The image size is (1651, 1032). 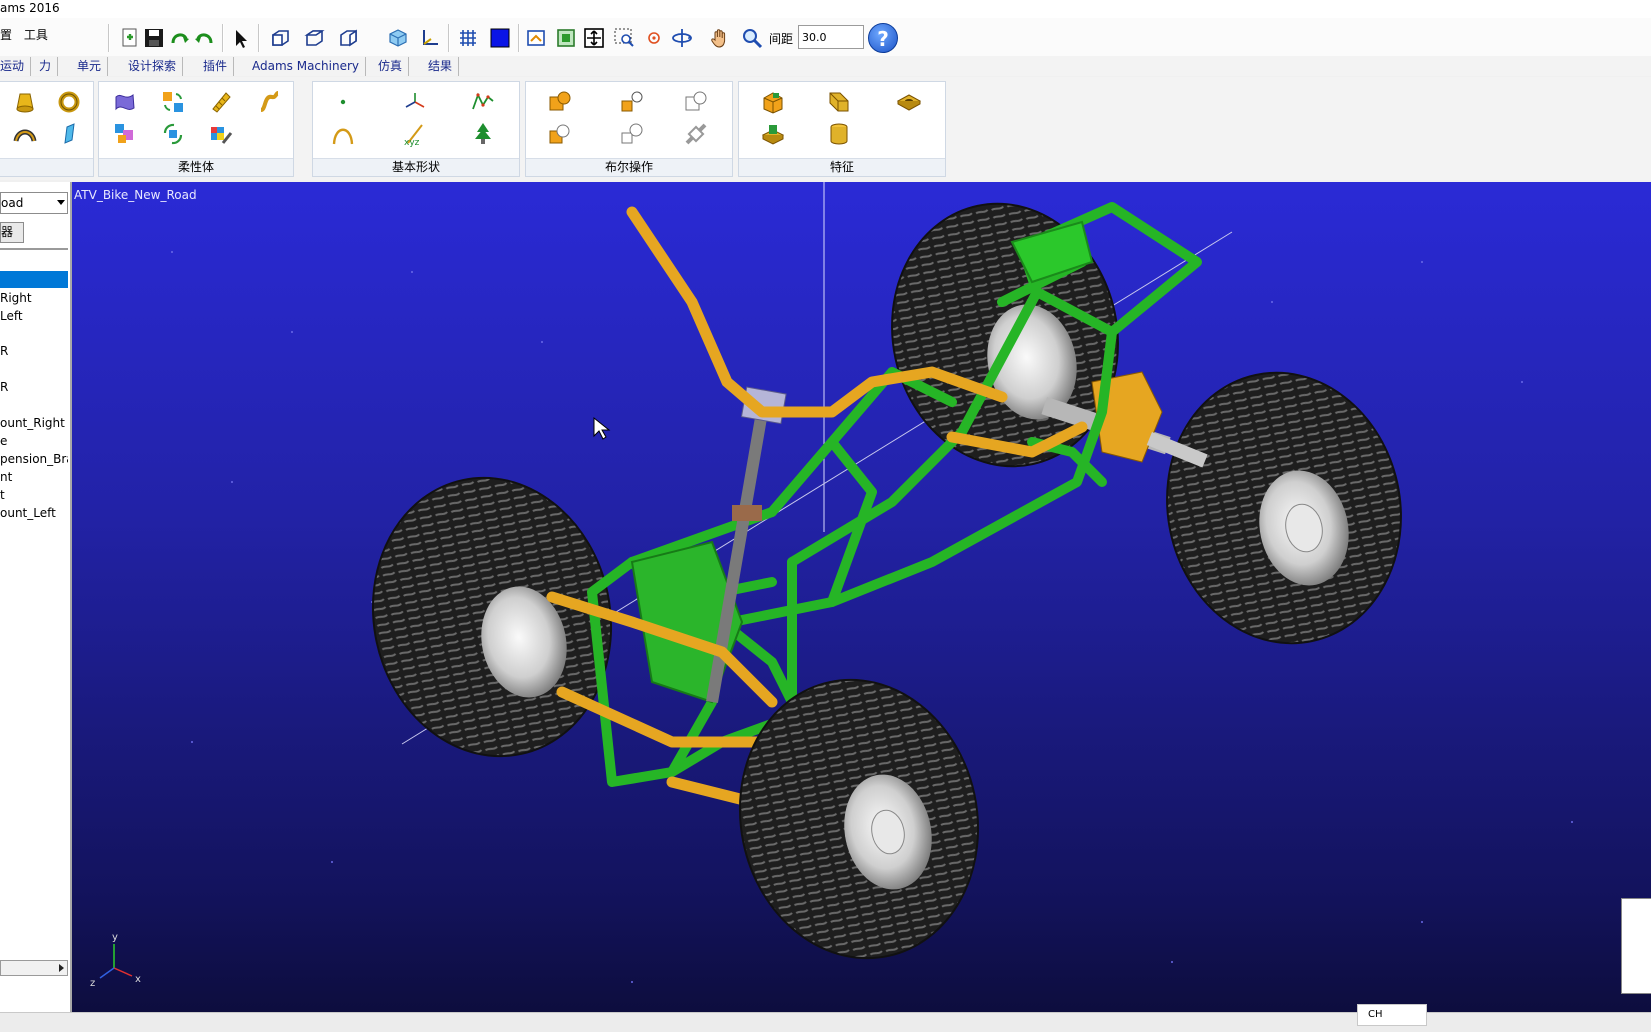 What do you see at coordinates (1636, 946) in the screenshot?
I see `side-popup-window` at bounding box center [1636, 946].